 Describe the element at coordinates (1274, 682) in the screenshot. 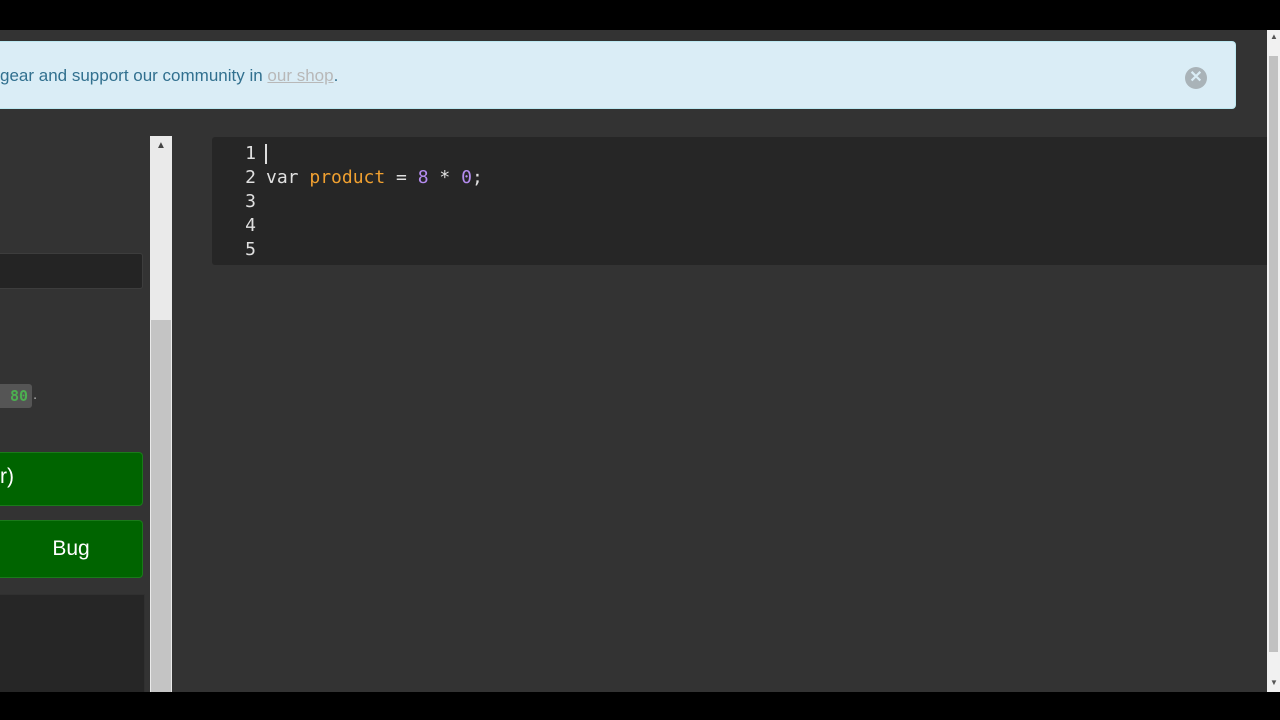

I see `page-scroll-down-icon: ▼` at that location.